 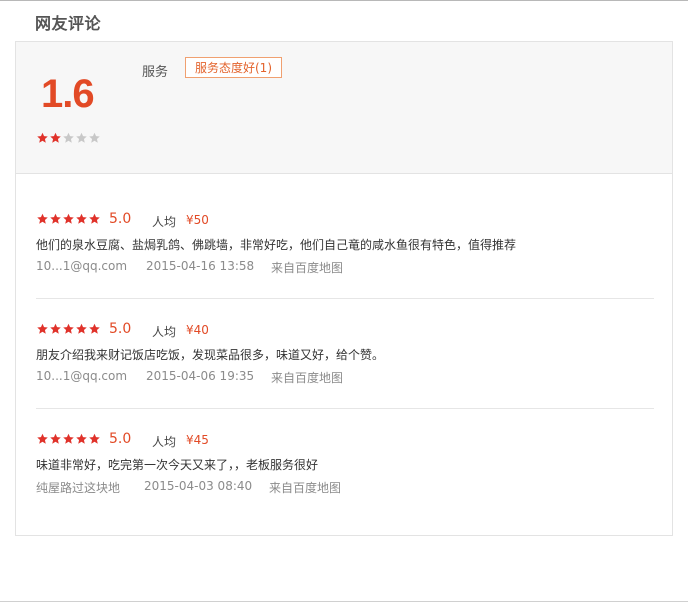 I want to click on section-title: 网友评论, so click(x=68, y=23).